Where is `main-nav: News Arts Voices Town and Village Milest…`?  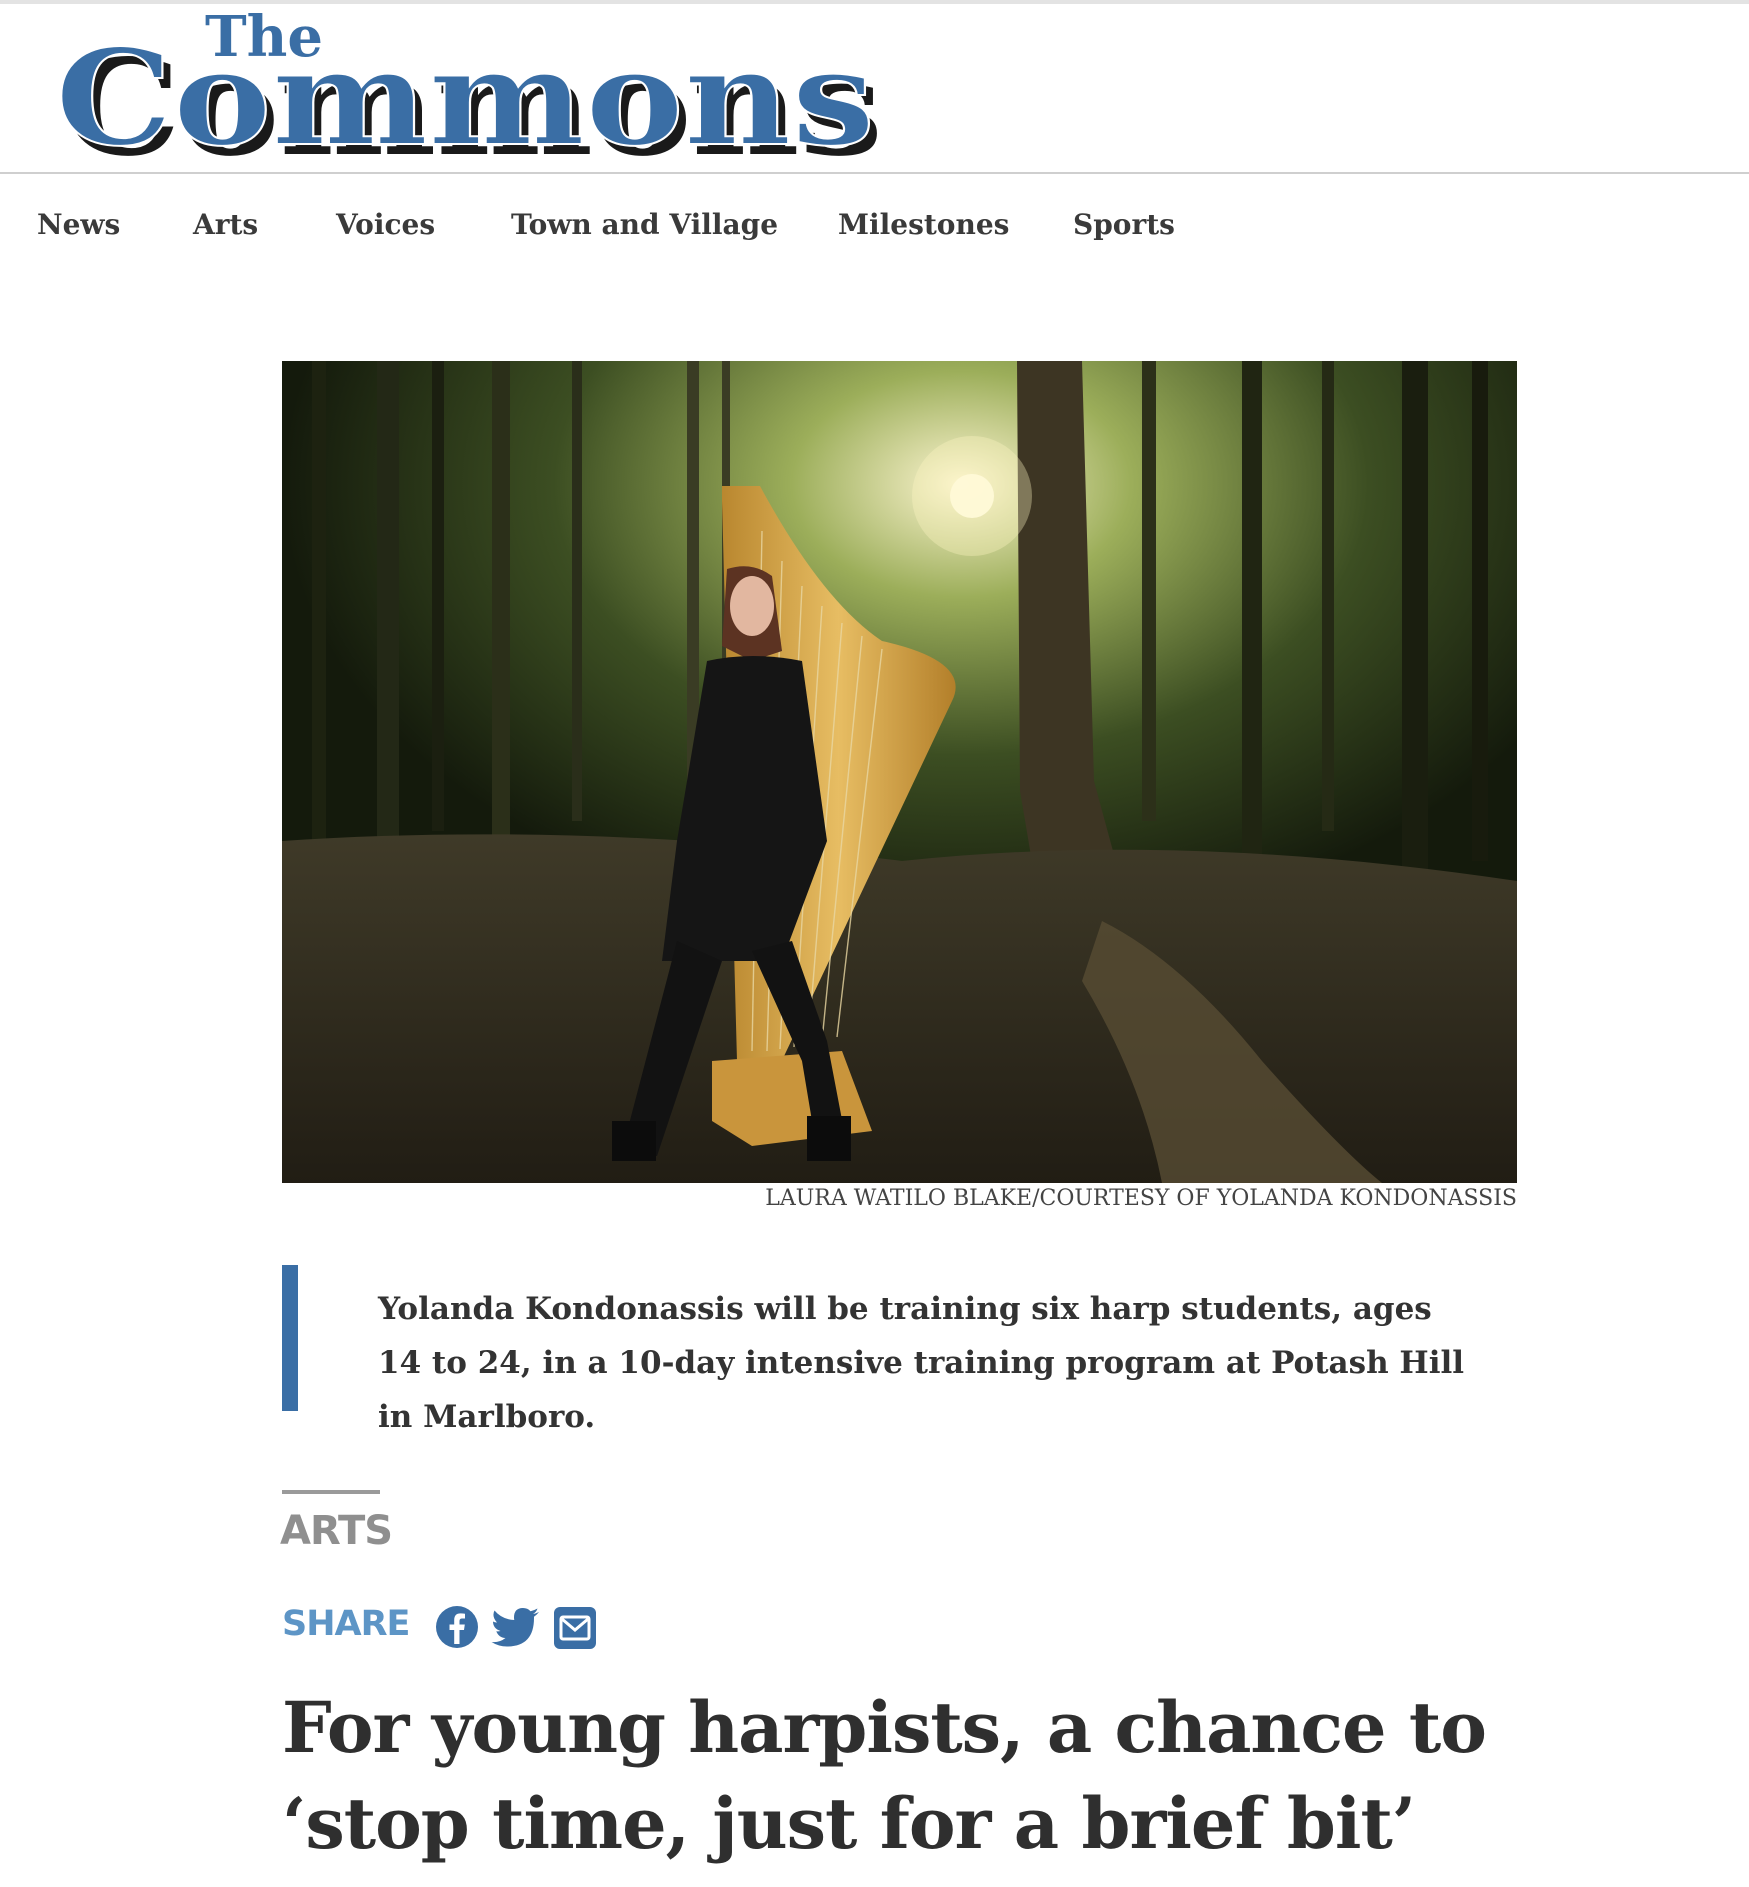
main-nav: News Arts Voices Town and Village Milest… is located at coordinates (874, 230).